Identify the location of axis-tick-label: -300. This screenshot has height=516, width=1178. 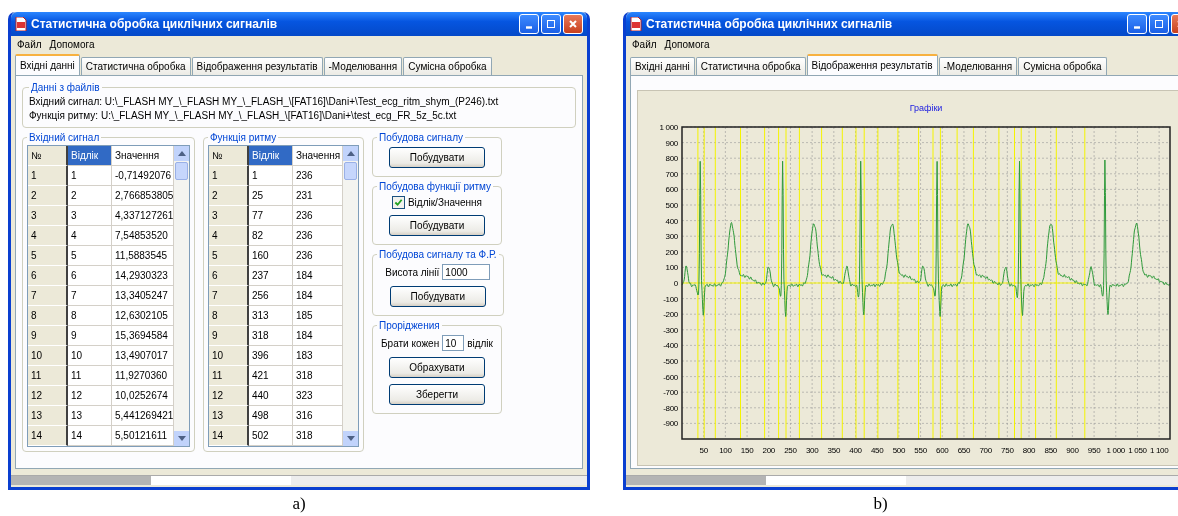
(670, 330).